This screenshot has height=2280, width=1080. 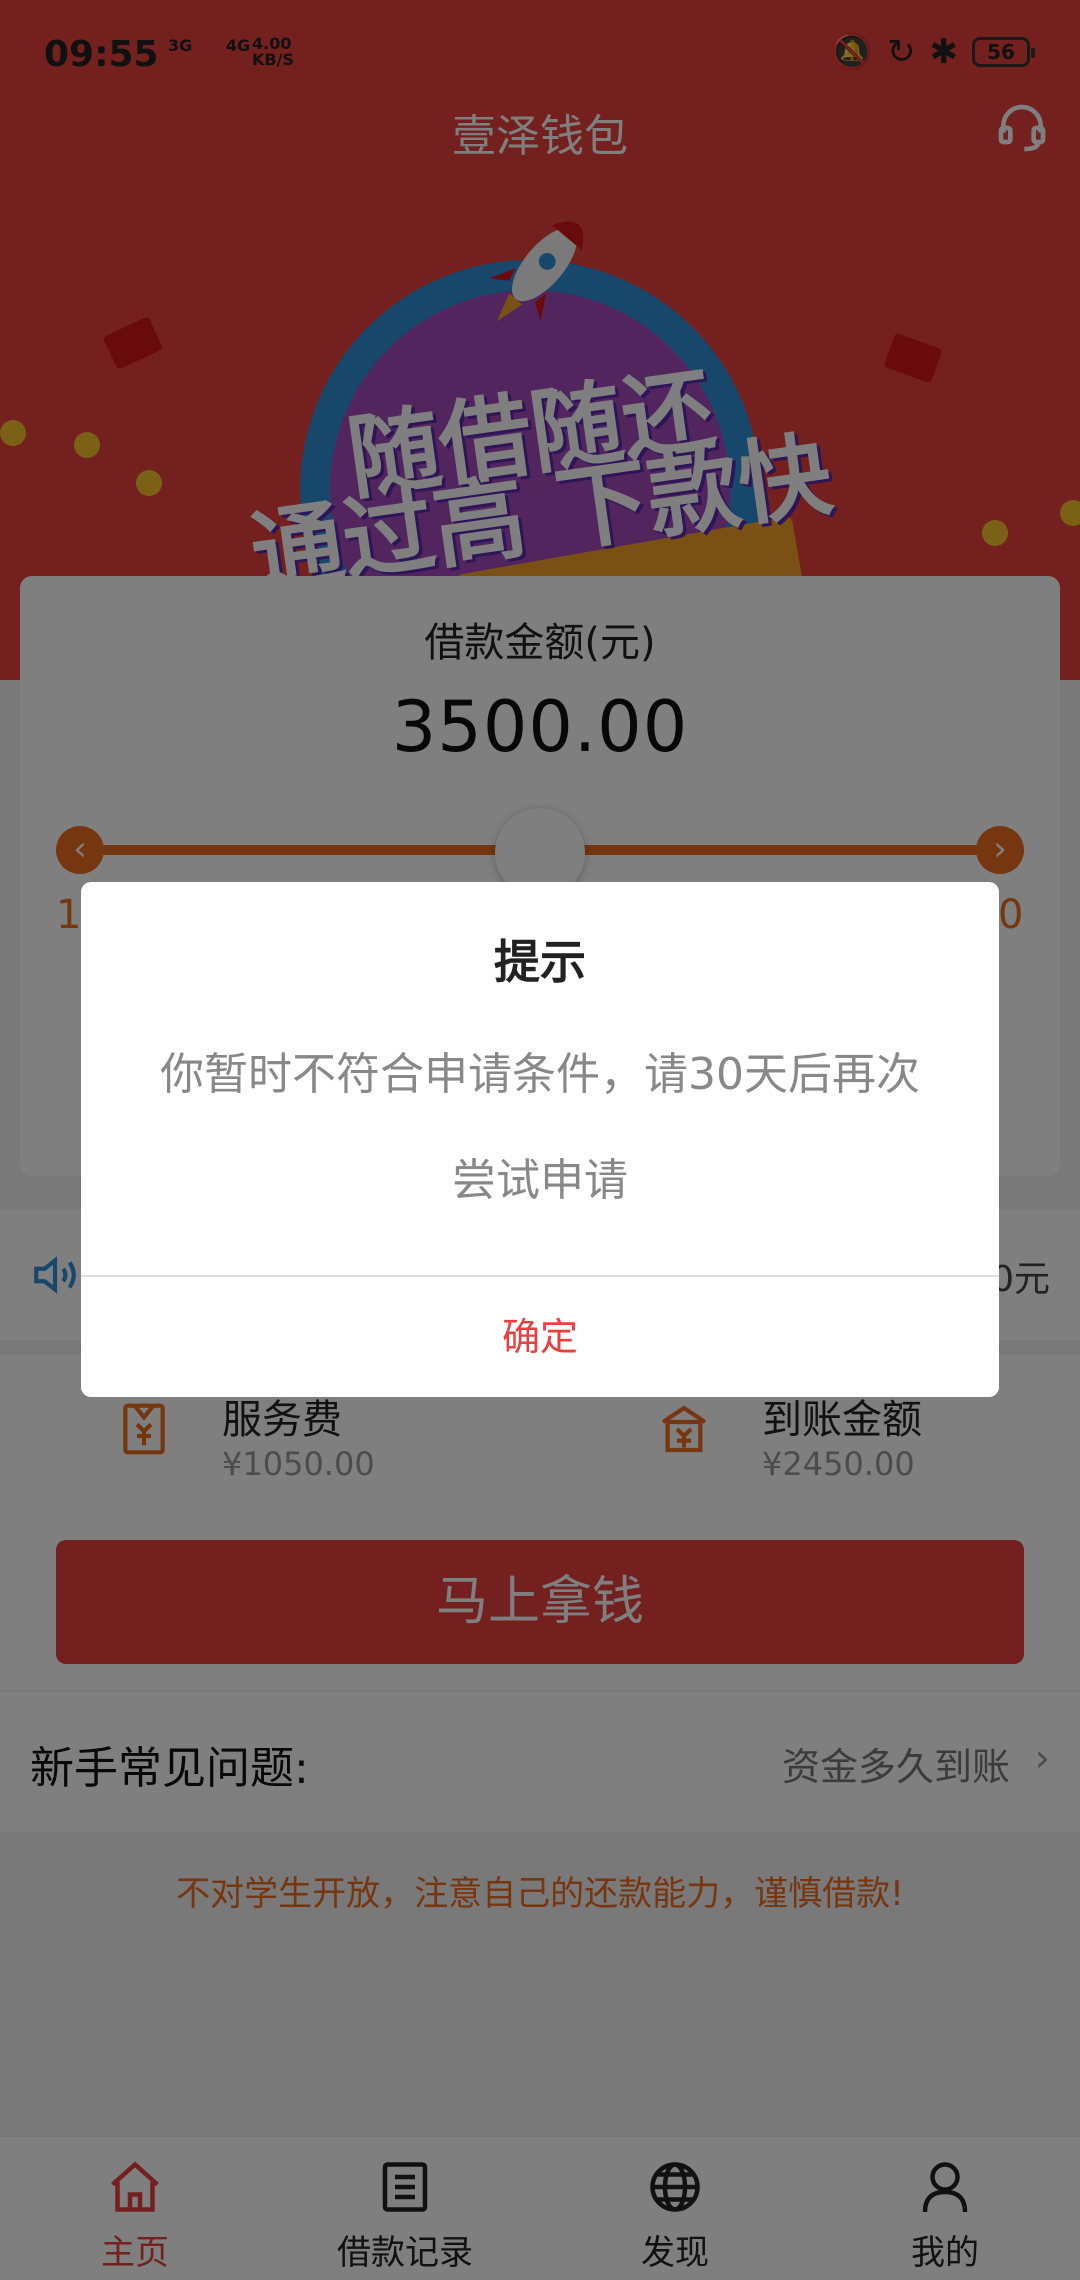 What do you see at coordinates (540, 962) in the screenshot?
I see `dialog-title: 提示` at bounding box center [540, 962].